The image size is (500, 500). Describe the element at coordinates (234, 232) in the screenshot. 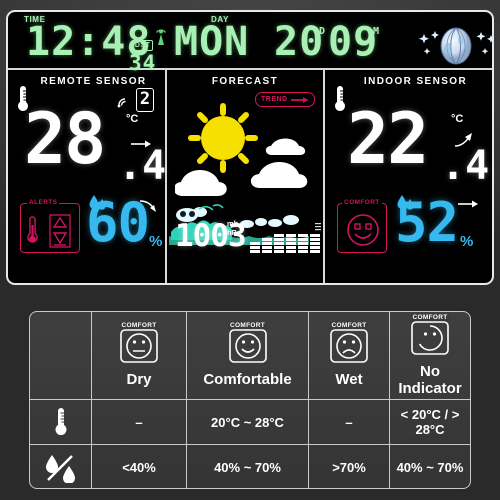

I see `pressure-unit-hpa: hPa` at that location.